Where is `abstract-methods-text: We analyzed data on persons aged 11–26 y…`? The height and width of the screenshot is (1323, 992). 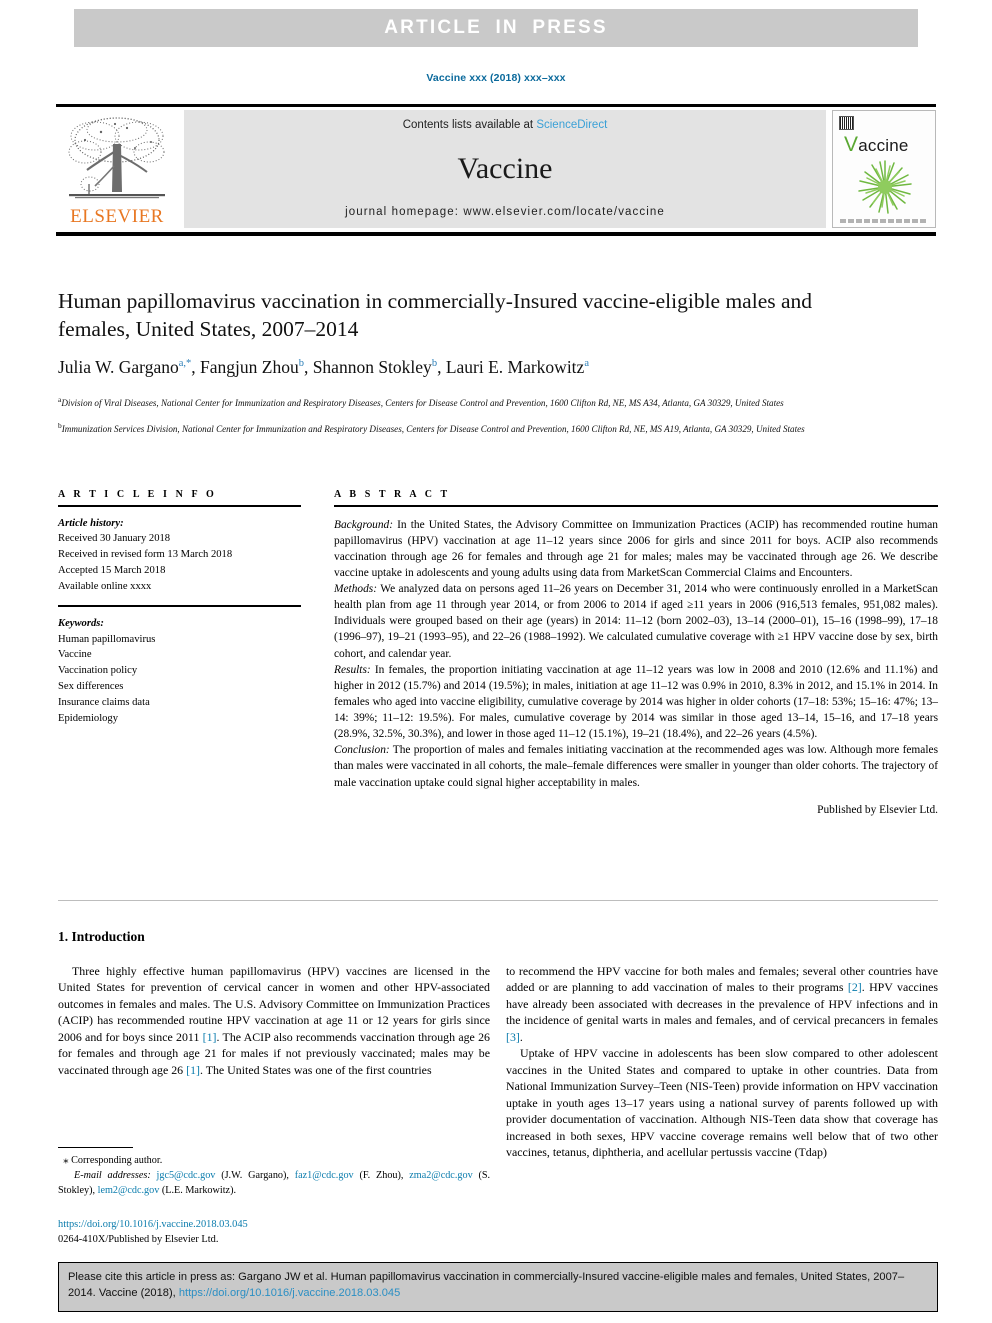
abstract-methods-text: We analyzed data on persons aged 11–26 y… is located at coordinates (636, 621).